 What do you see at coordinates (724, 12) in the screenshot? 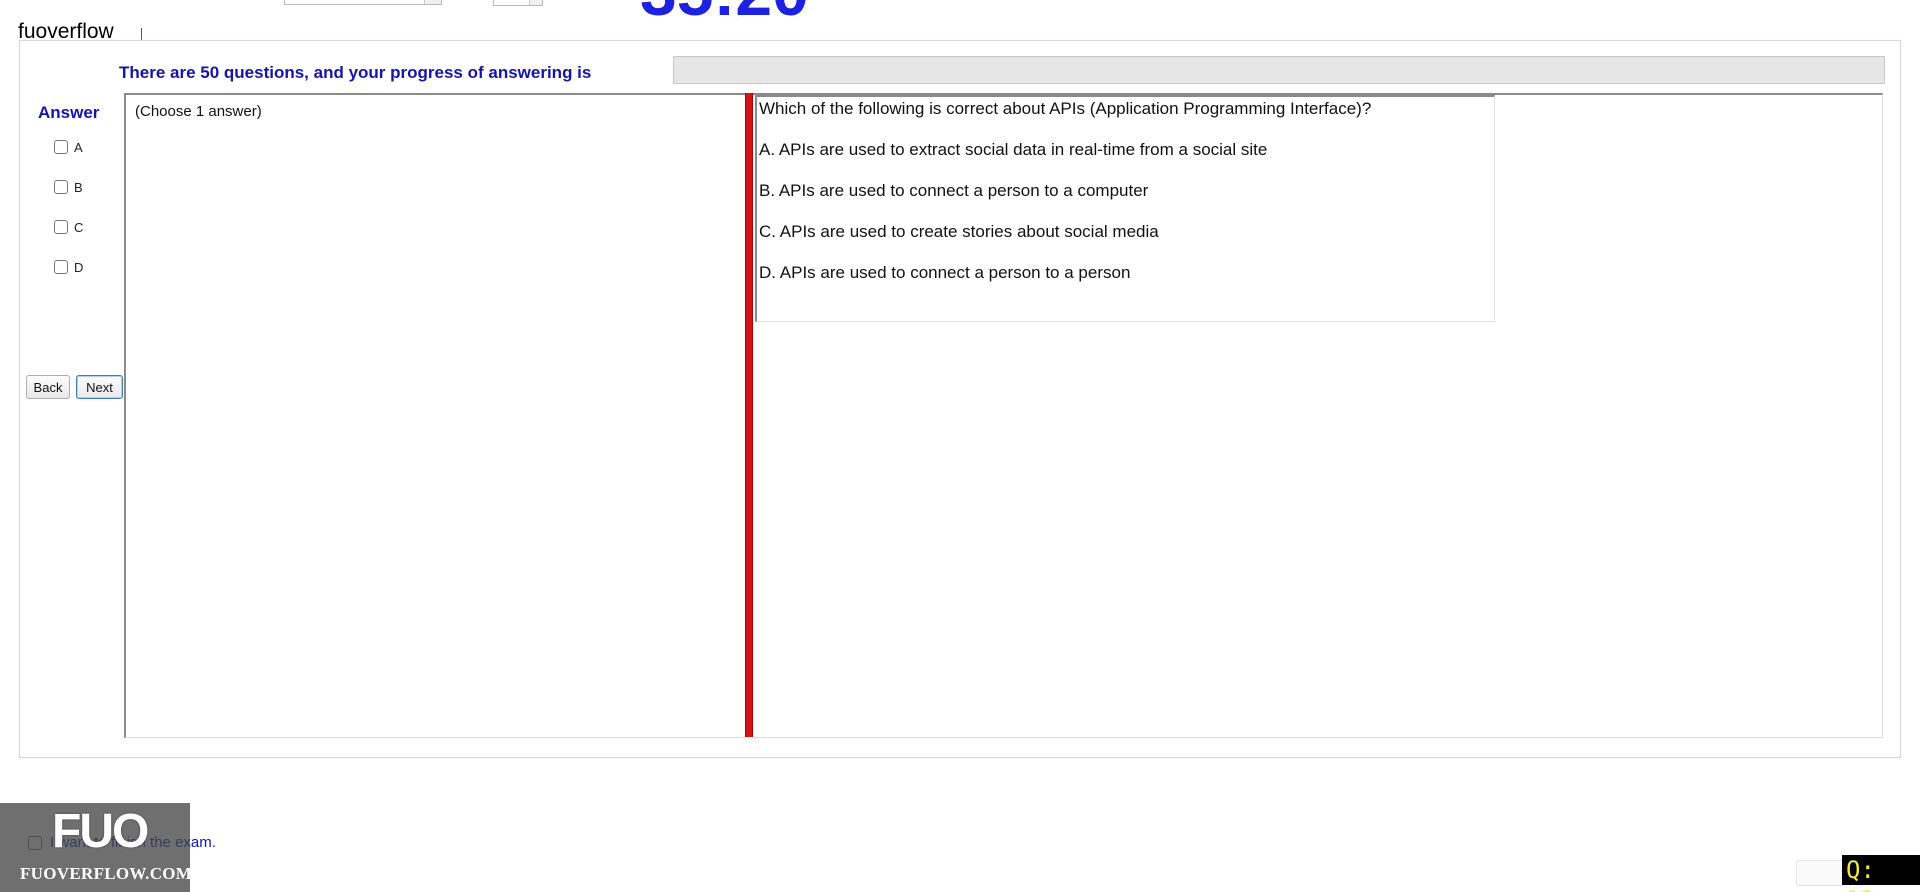
I see `exam-timer: 35:20` at bounding box center [724, 12].